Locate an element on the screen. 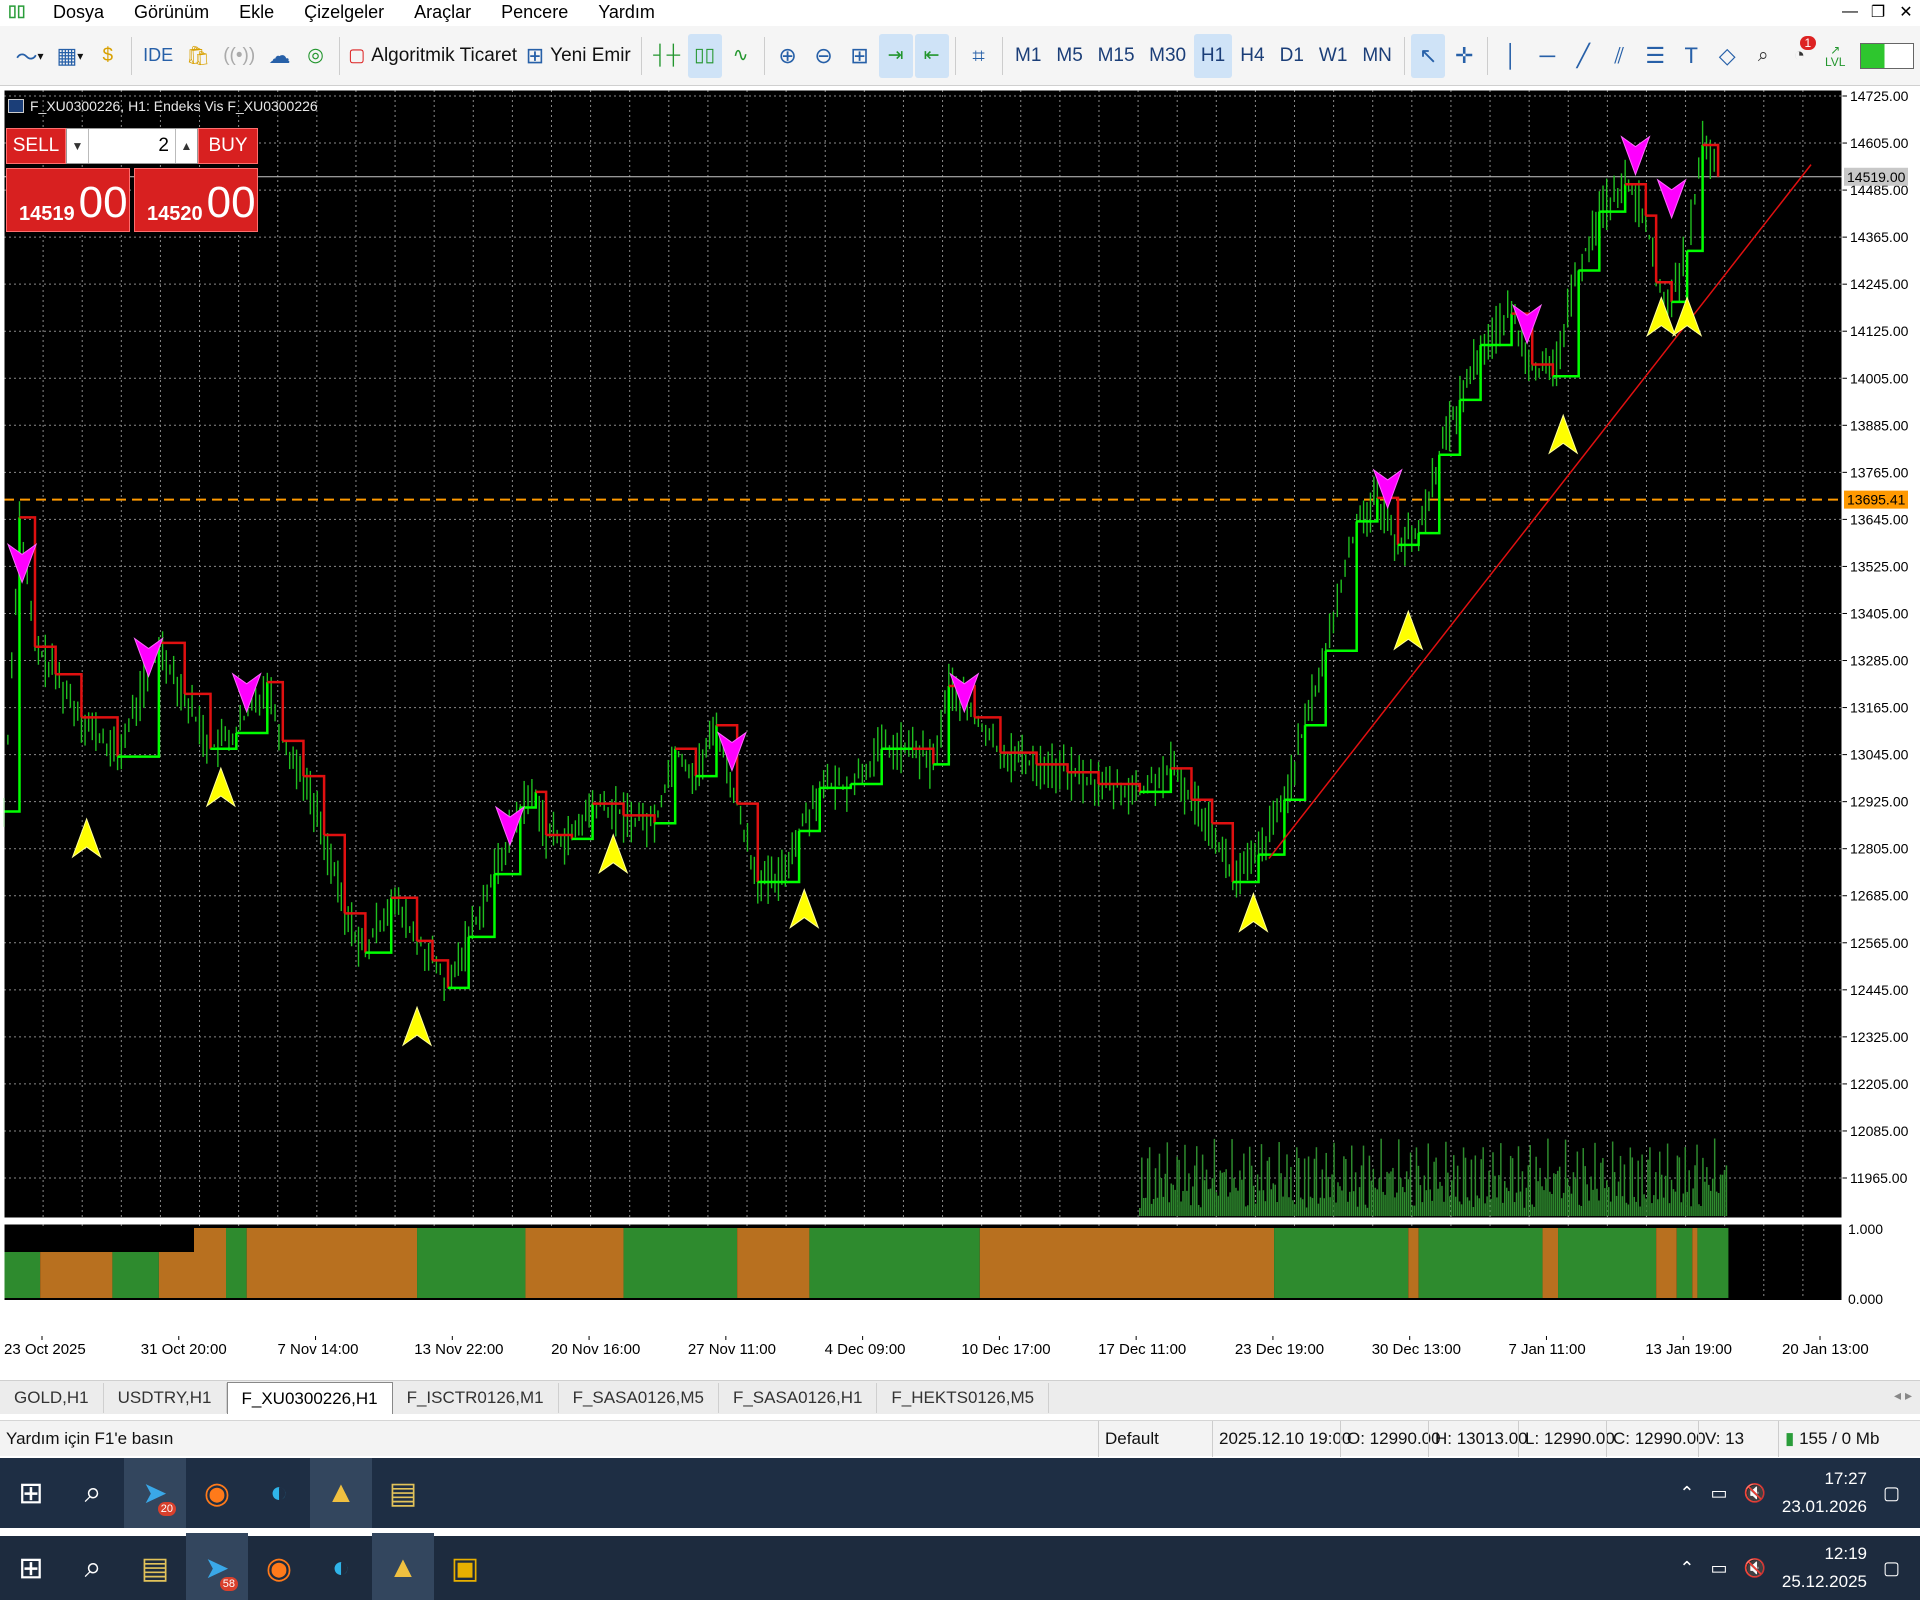 This screenshot has height=1600, width=1920. tab-f-isctr0126-m1: F_ISCTR0126,M1 is located at coordinates (476, 1397).